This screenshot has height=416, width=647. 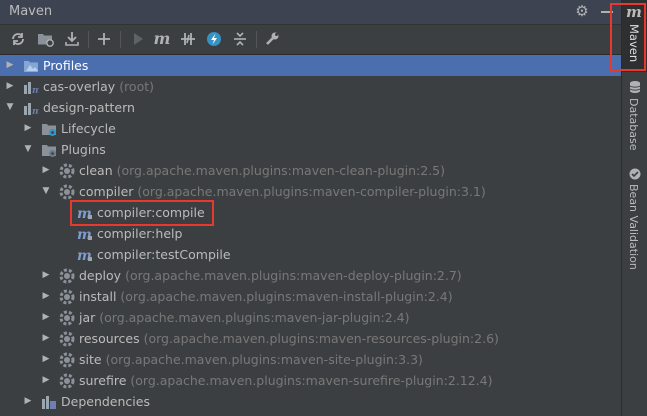 What do you see at coordinates (49, 150) in the screenshot?
I see `plugins-folder-icon` at bounding box center [49, 150].